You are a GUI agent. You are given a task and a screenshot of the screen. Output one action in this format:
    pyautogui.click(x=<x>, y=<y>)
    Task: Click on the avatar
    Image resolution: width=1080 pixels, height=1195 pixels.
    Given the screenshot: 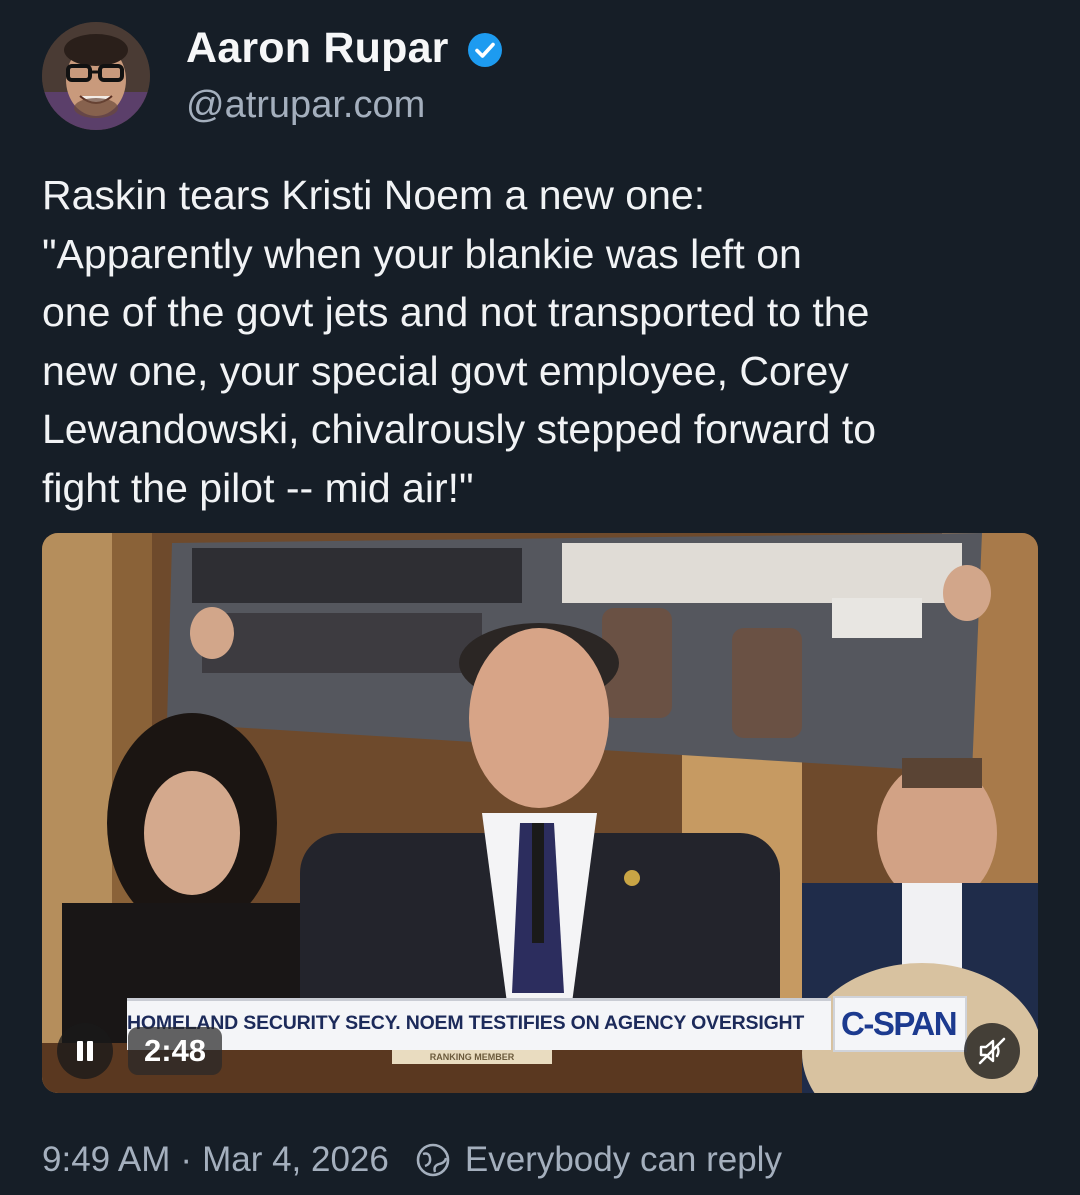 What is the action you would take?
    pyautogui.click(x=96, y=76)
    